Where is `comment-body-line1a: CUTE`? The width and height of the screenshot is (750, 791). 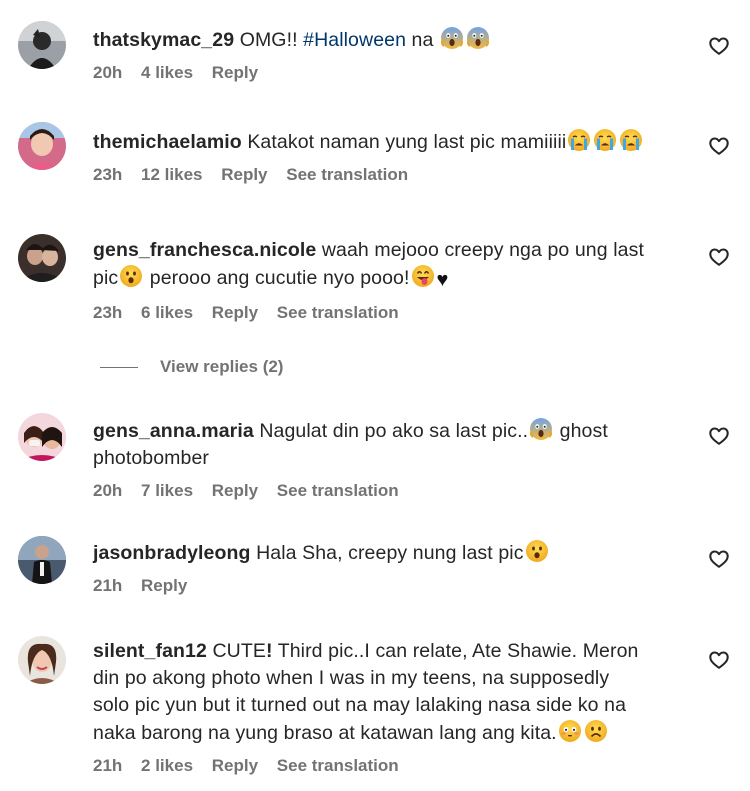 comment-body-line1a: CUTE is located at coordinates (239, 651).